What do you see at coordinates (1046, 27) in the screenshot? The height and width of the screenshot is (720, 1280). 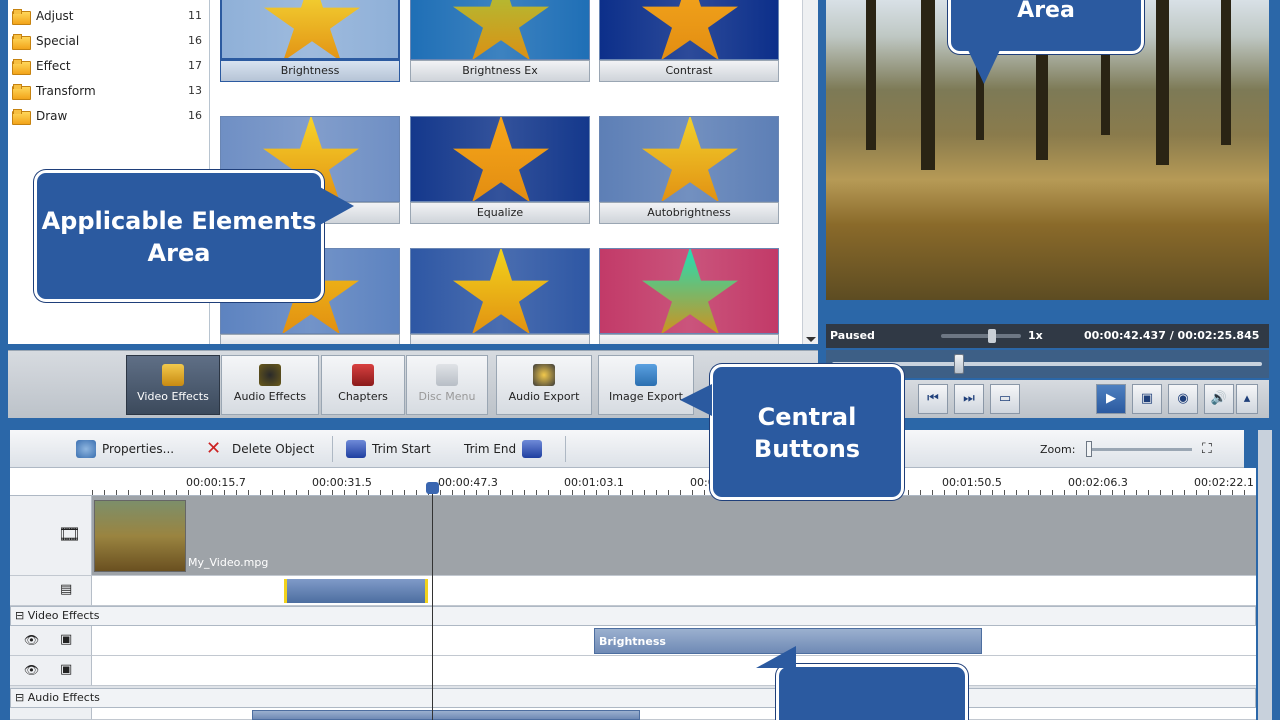 I see `callout-preview-area: Area` at bounding box center [1046, 27].